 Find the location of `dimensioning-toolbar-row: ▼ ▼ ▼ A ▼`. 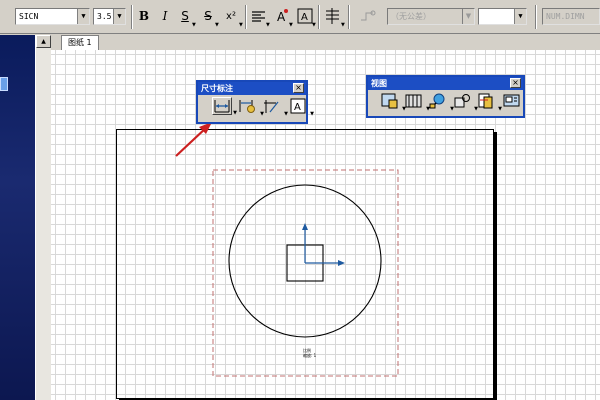

dimensioning-toolbar-row: ▼ ▼ ▼ A ▼ is located at coordinates (256, 106).